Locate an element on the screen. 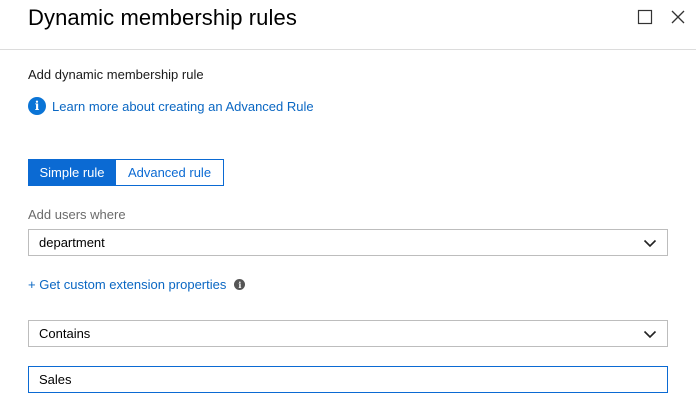 The image size is (696, 415). rule-type-toggle: Simple rule Advanced rule is located at coordinates (126, 172).